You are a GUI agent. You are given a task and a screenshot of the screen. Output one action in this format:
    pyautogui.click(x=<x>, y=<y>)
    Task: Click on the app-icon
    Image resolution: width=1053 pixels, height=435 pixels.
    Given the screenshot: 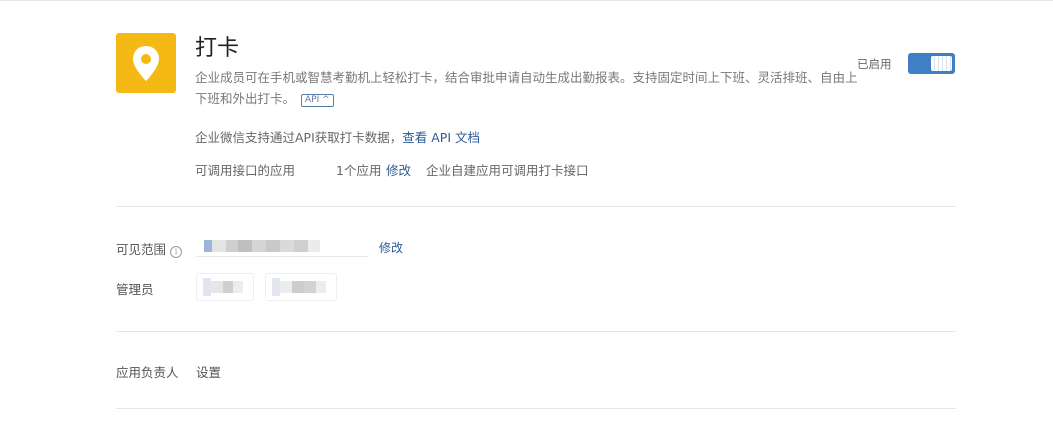 What is the action you would take?
    pyautogui.click(x=146, y=63)
    